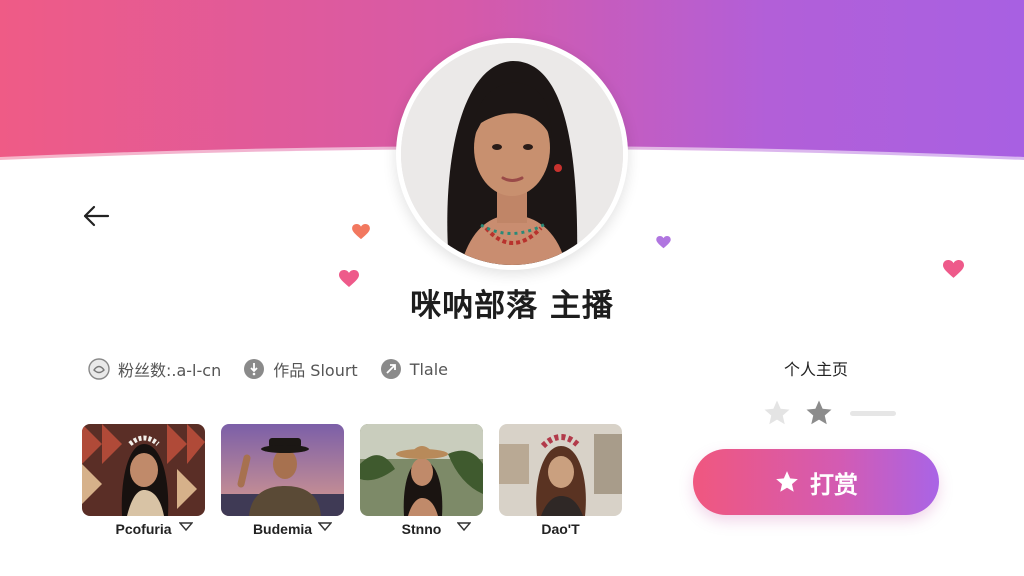 This screenshot has height=576, width=1024. What do you see at coordinates (99, 369) in the screenshot?
I see `fans-icon` at bounding box center [99, 369].